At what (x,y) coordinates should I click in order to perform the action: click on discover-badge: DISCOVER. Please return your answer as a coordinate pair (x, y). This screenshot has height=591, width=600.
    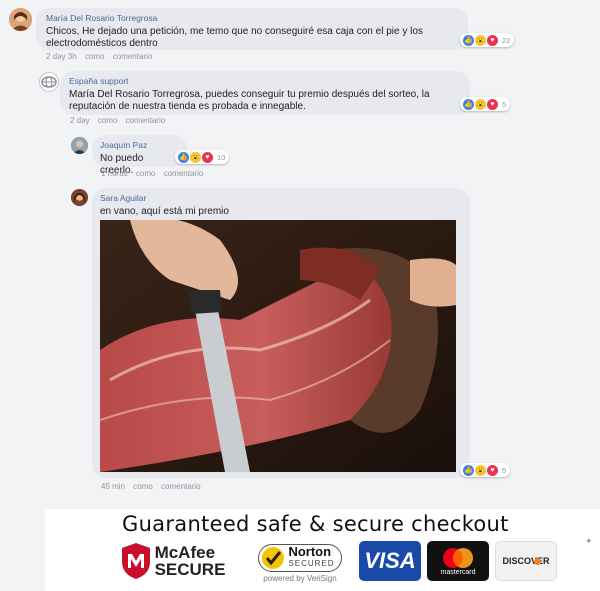
    Looking at the image, I should click on (526, 561).